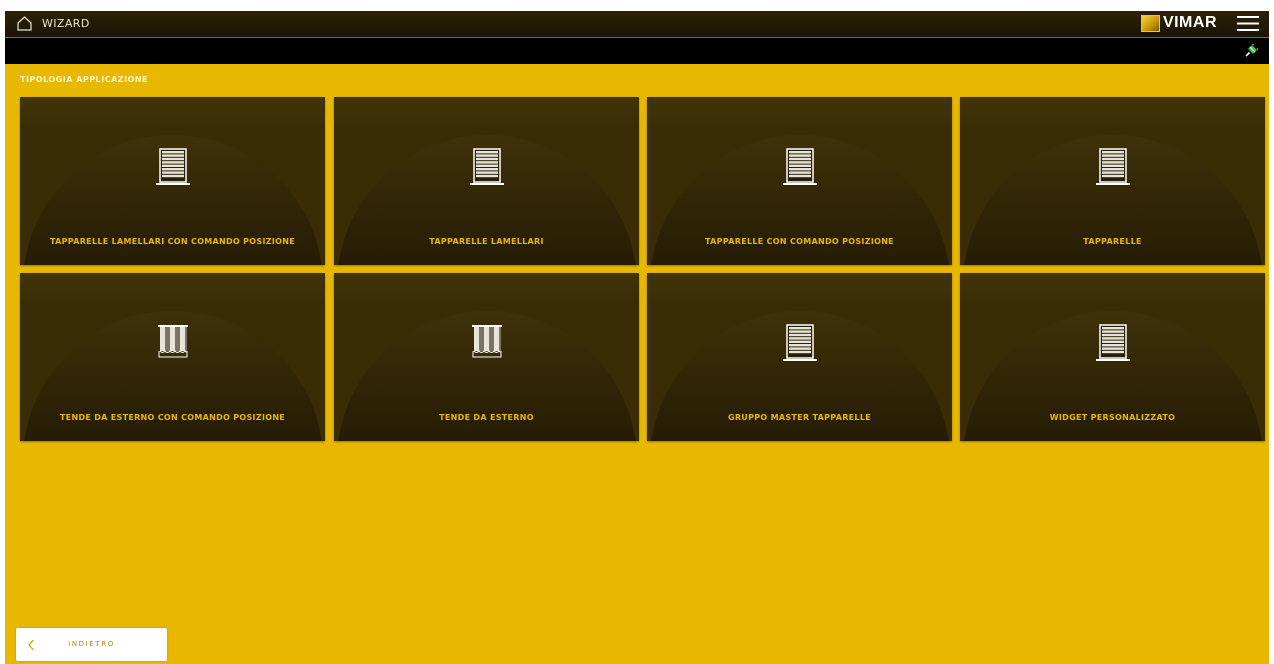 The image size is (1274, 664). What do you see at coordinates (1248, 23) in the screenshot?
I see `hamburger-menu-icon` at bounding box center [1248, 23].